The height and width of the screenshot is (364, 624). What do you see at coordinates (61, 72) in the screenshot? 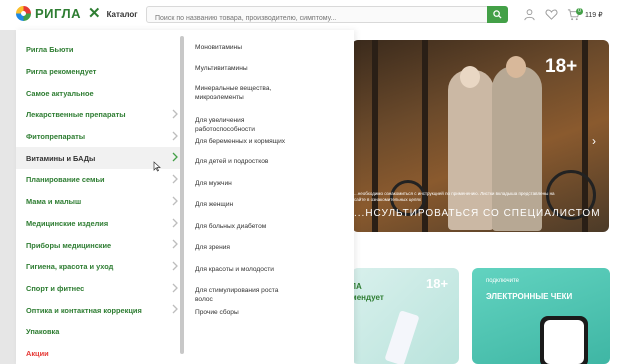
I see `category-label: Ригла рекомендует` at bounding box center [61, 72].